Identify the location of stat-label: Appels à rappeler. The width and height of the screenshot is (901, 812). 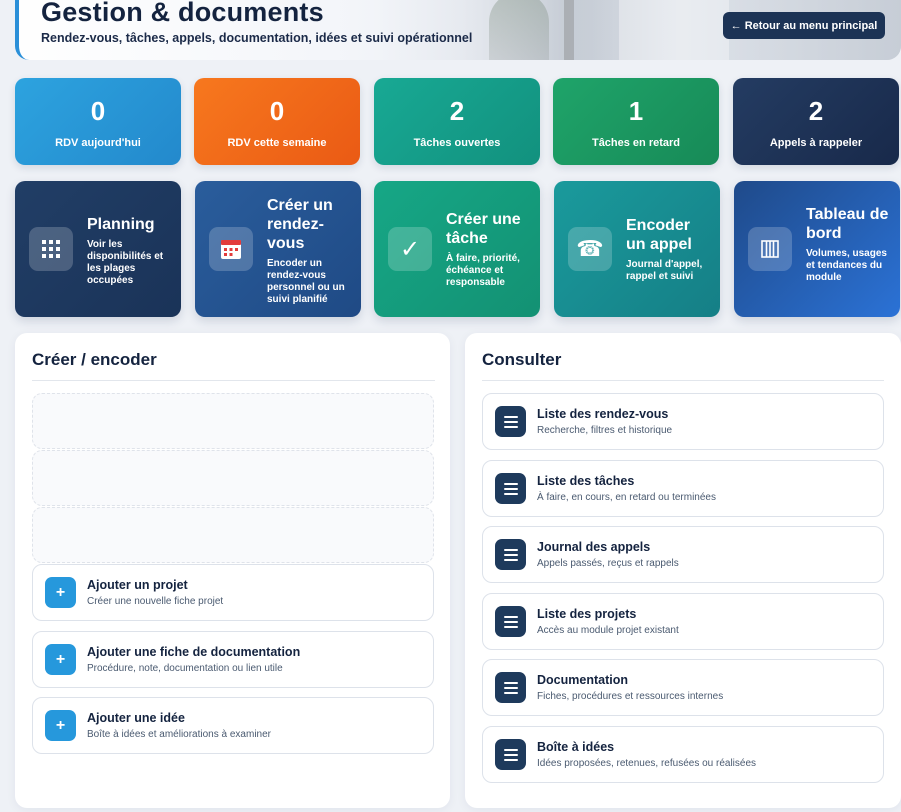
(816, 143).